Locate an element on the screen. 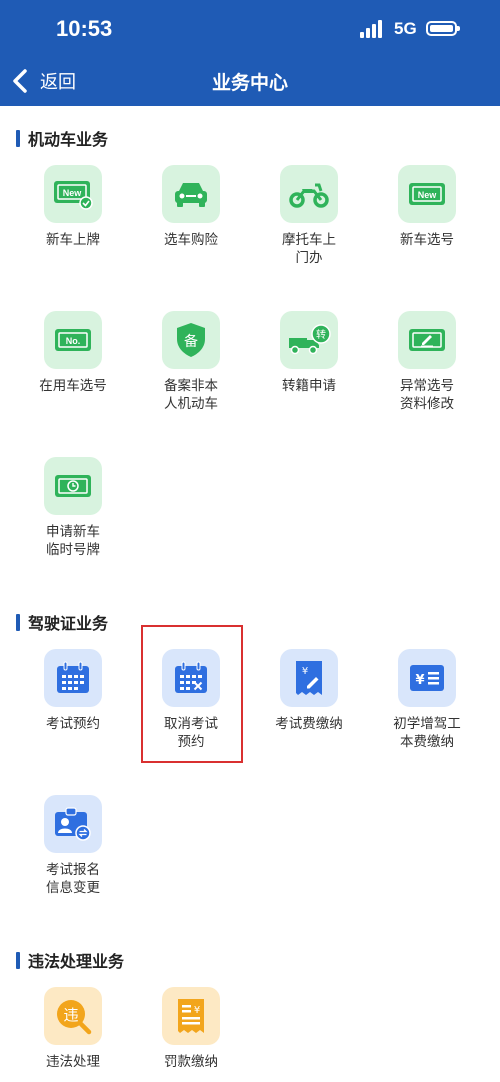 The height and width of the screenshot is (1082, 500). page-title: 业务中心 is located at coordinates (249, 83).